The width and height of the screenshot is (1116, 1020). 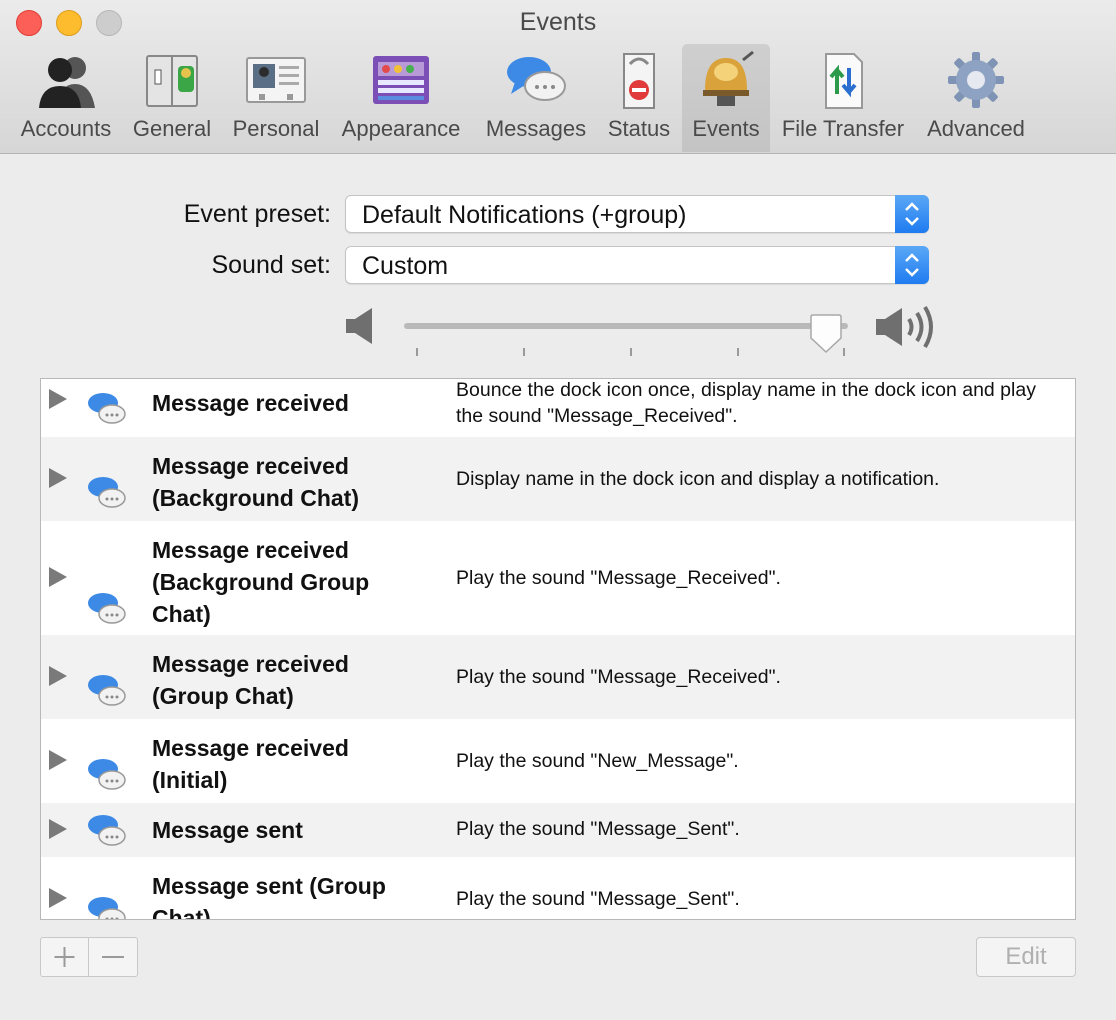 I want to click on tab-label: Events, so click(x=726, y=128).